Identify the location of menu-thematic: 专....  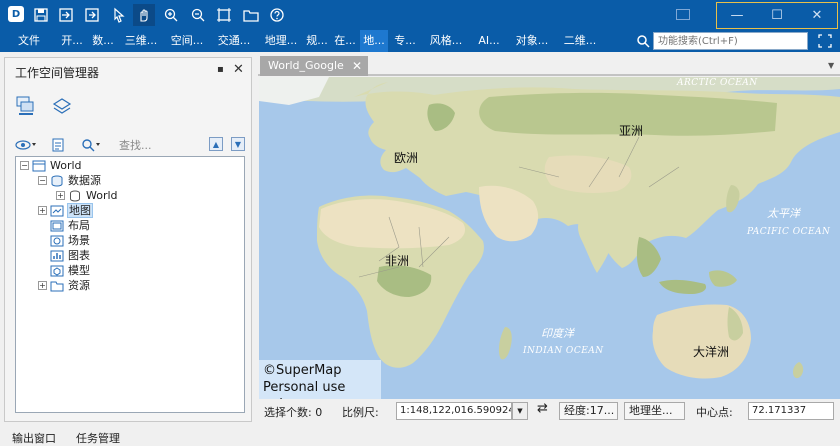
(405, 41).